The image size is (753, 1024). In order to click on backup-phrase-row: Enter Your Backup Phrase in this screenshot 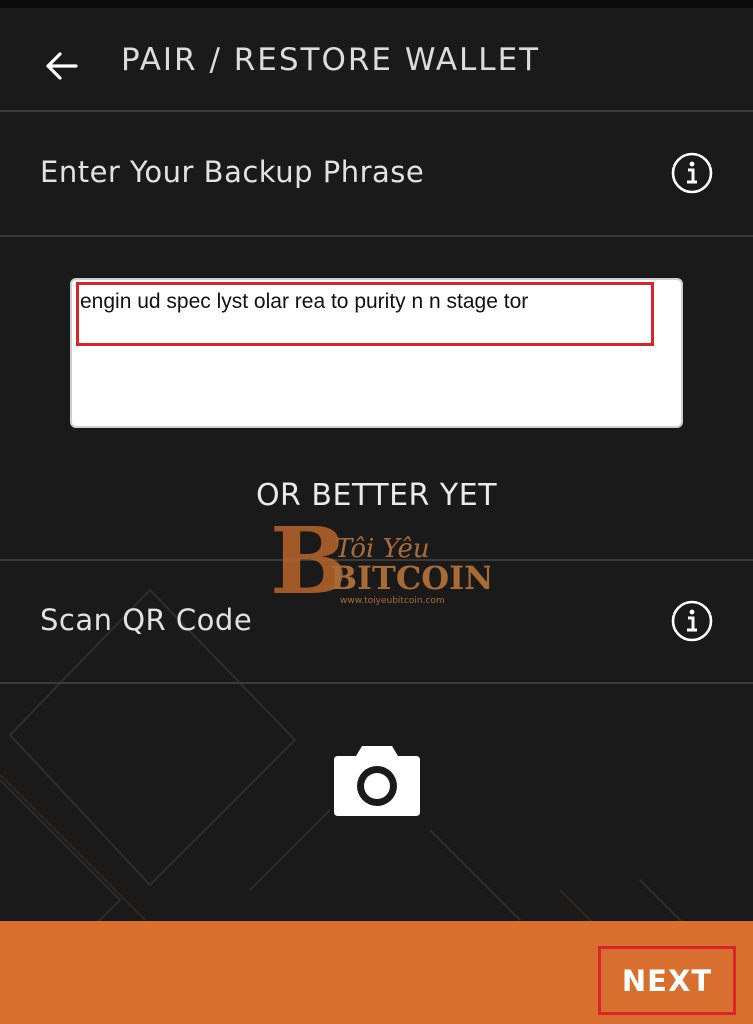, I will do `click(376, 174)`.